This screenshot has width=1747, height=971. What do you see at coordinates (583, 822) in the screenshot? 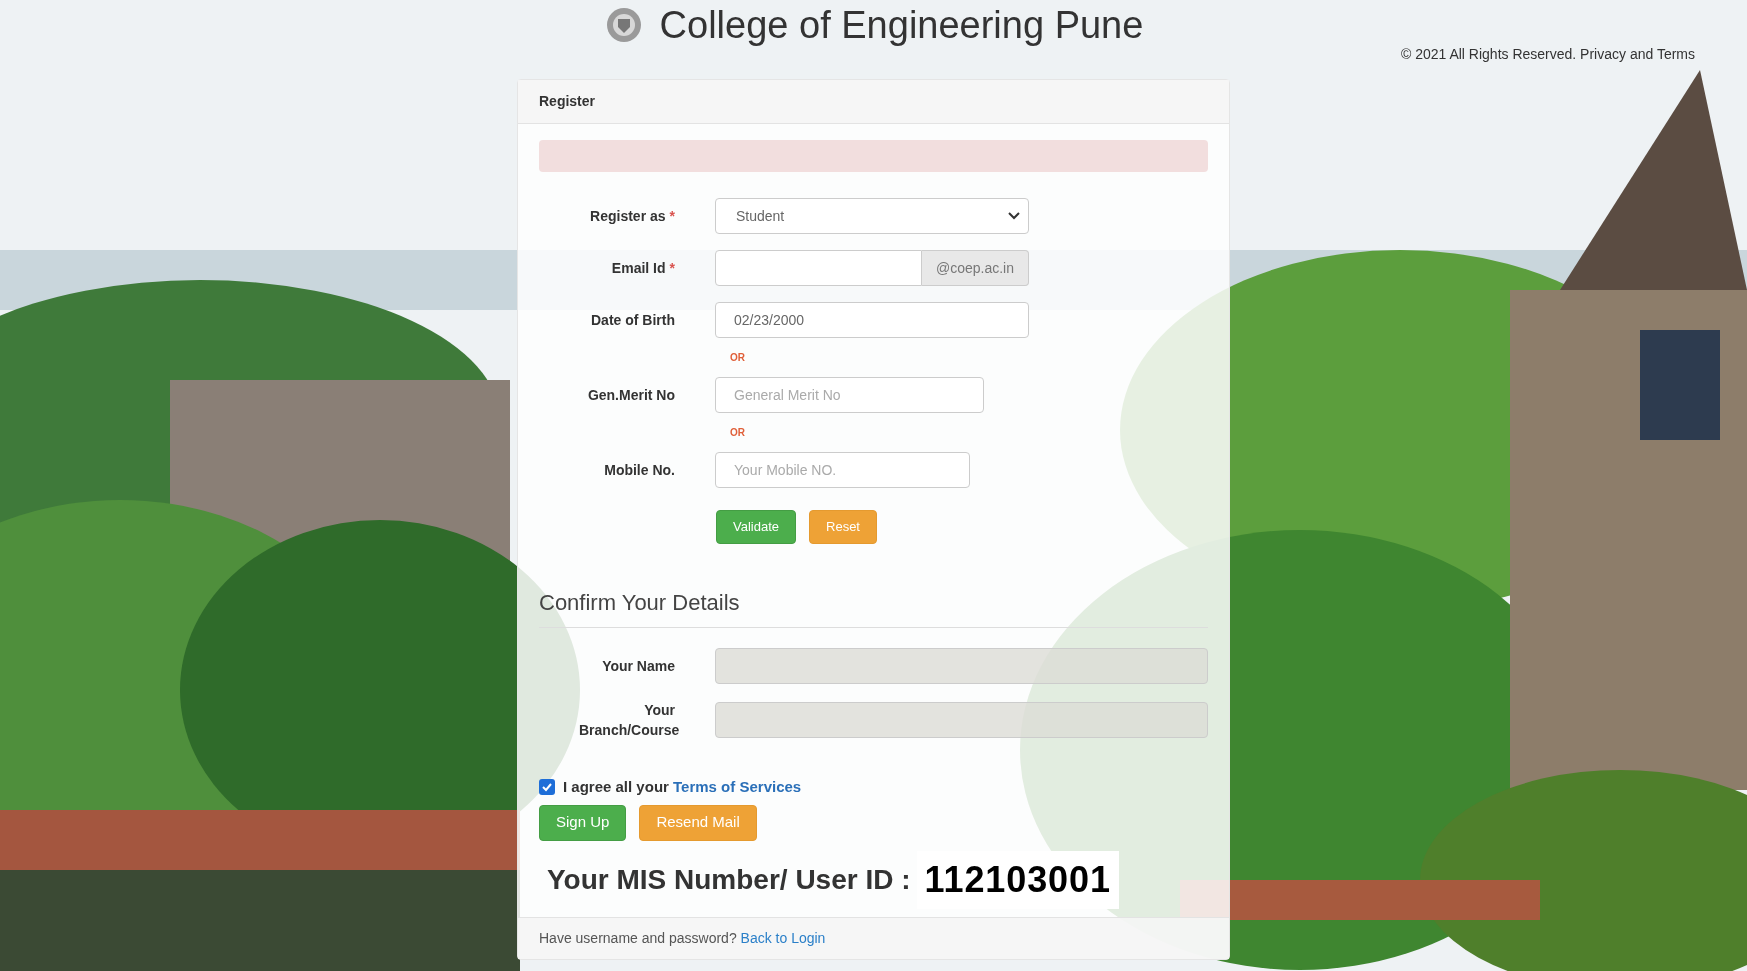
I see `form-button: Sign Up` at bounding box center [583, 822].